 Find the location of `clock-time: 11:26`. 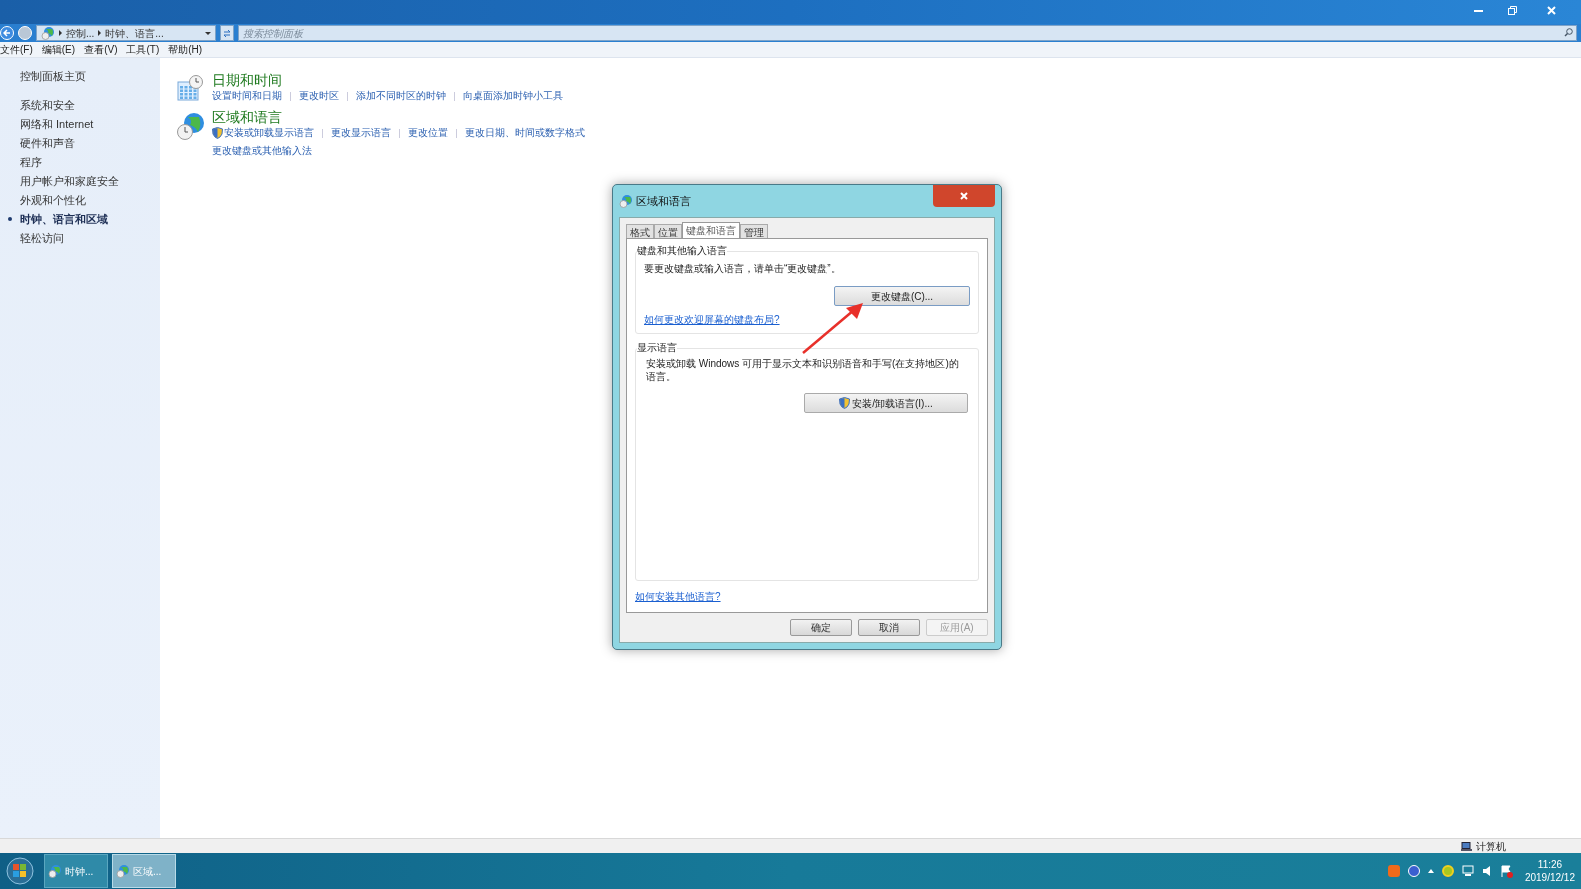

clock-time: 11:26 is located at coordinates (1550, 864).